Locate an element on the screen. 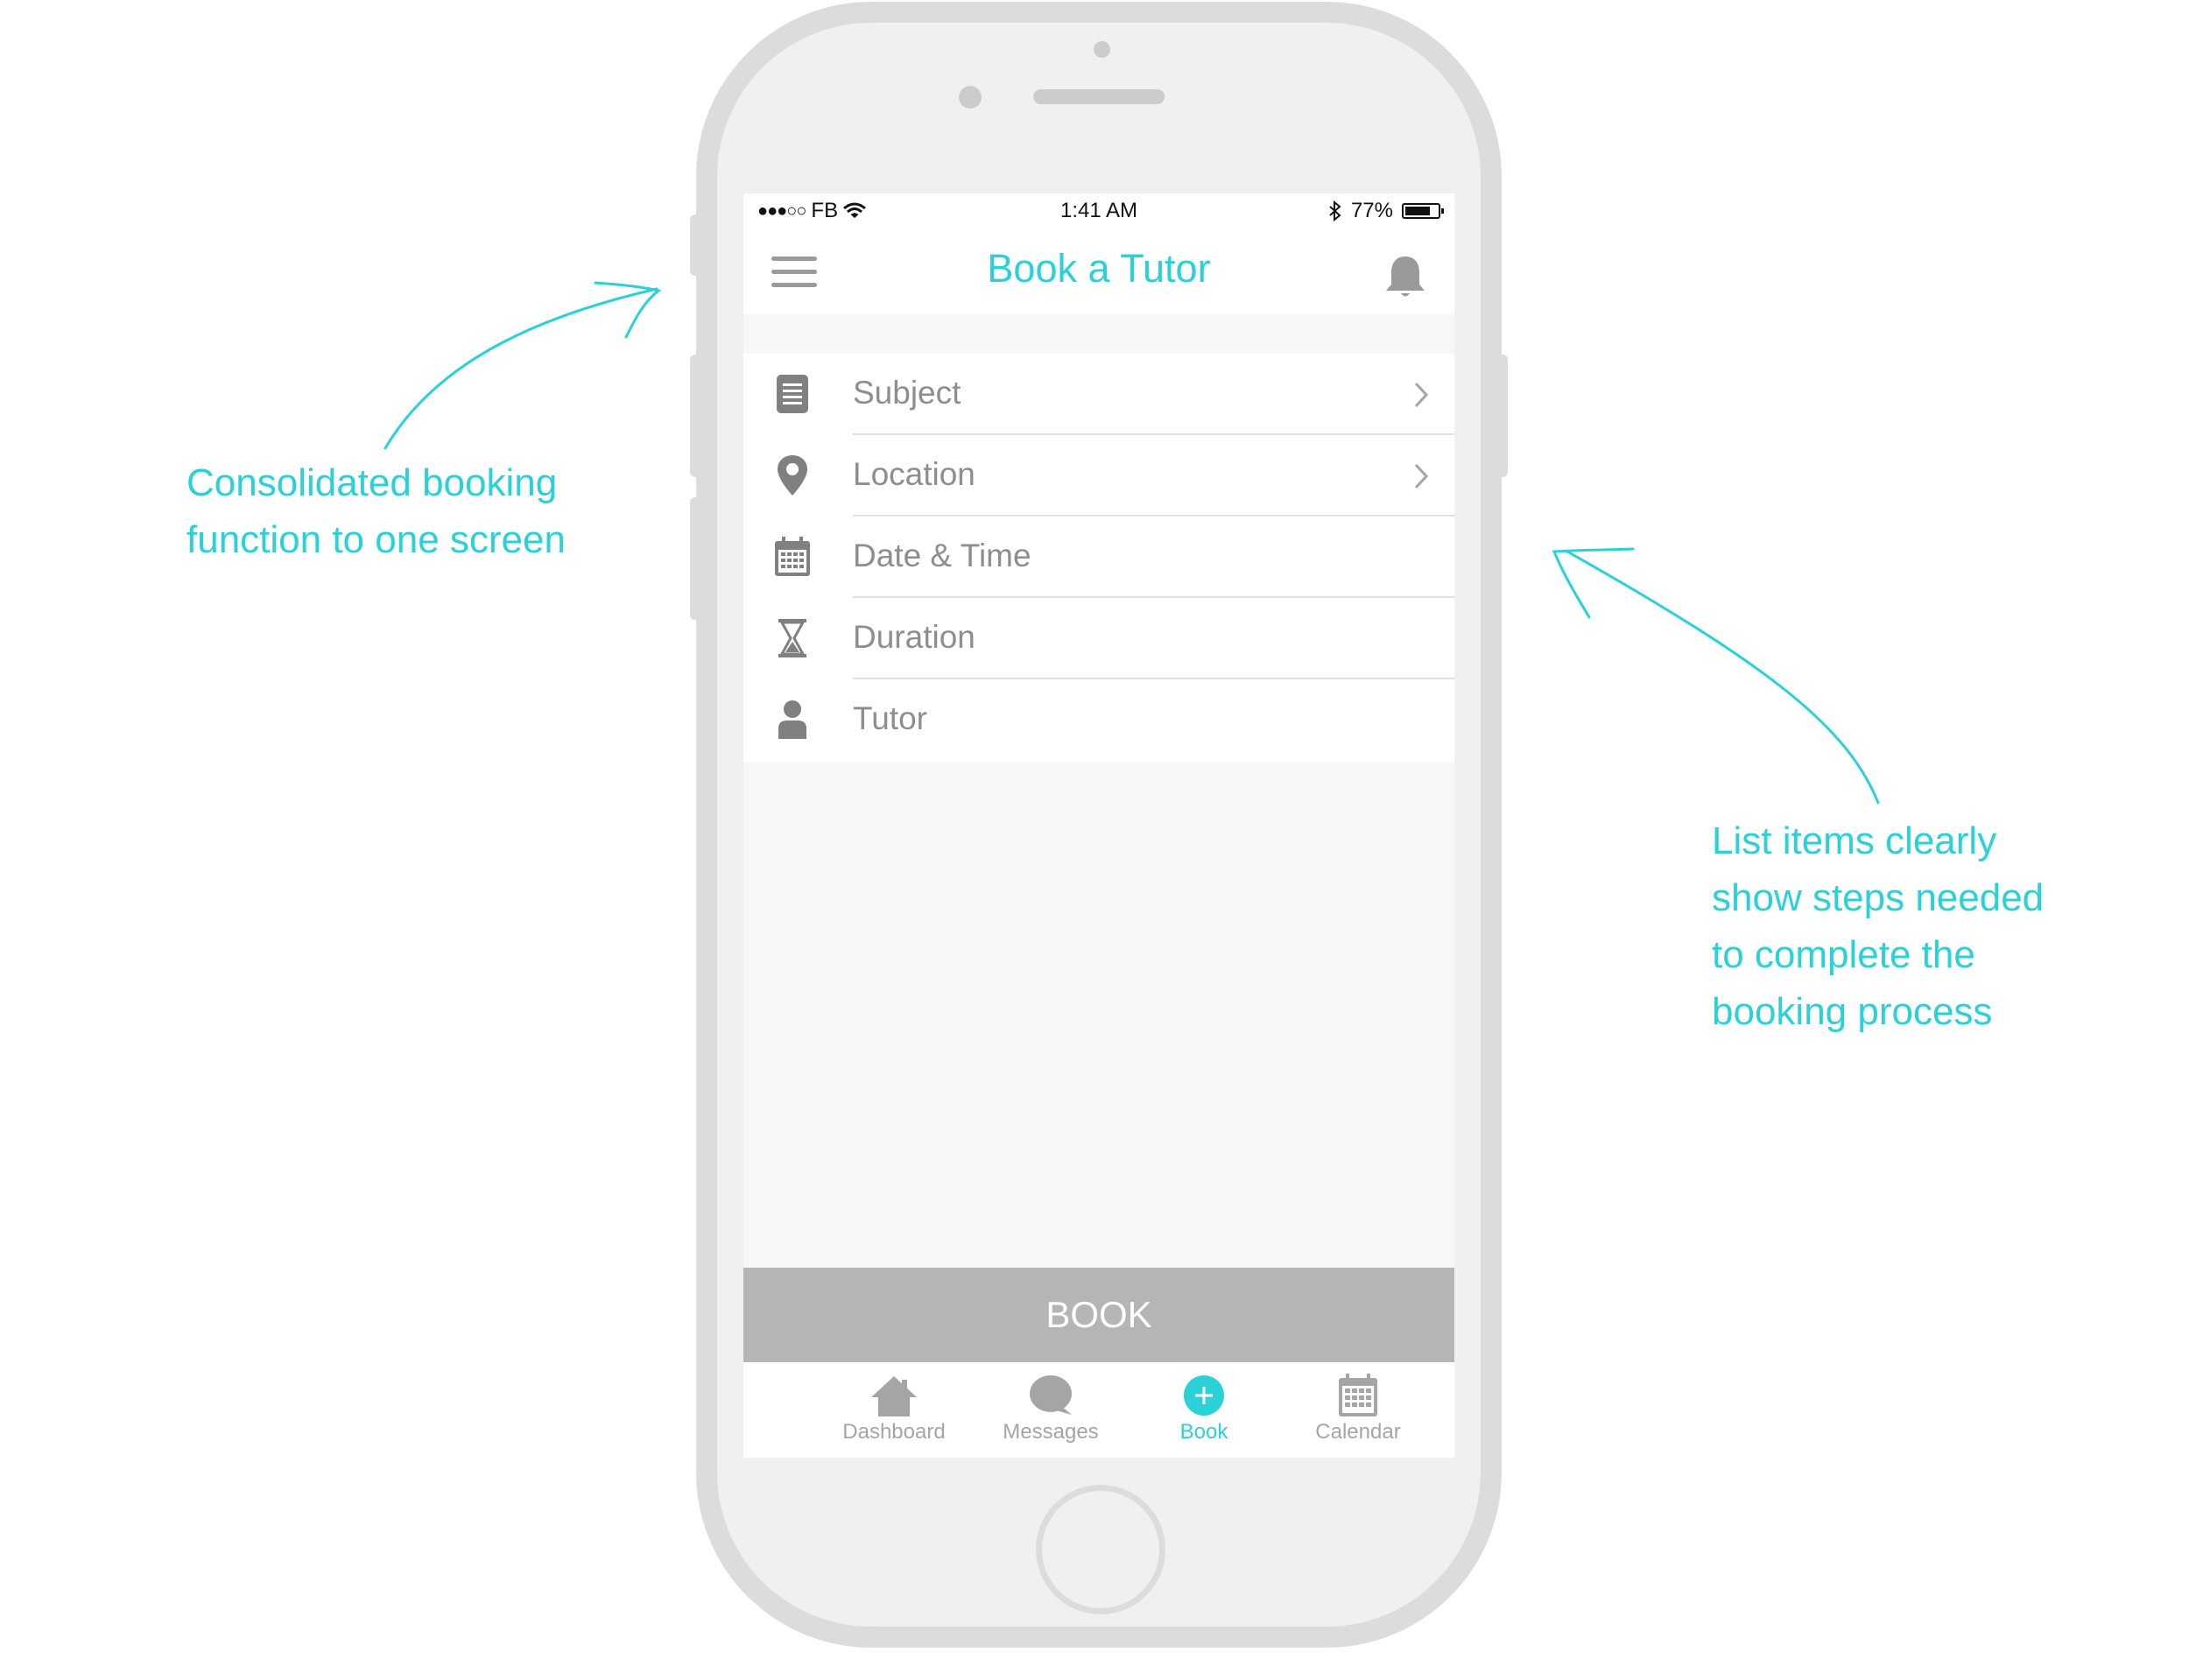 This screenshot has width=2189, height=1680. status-right: 77% is located at coordinates (1386, 211).